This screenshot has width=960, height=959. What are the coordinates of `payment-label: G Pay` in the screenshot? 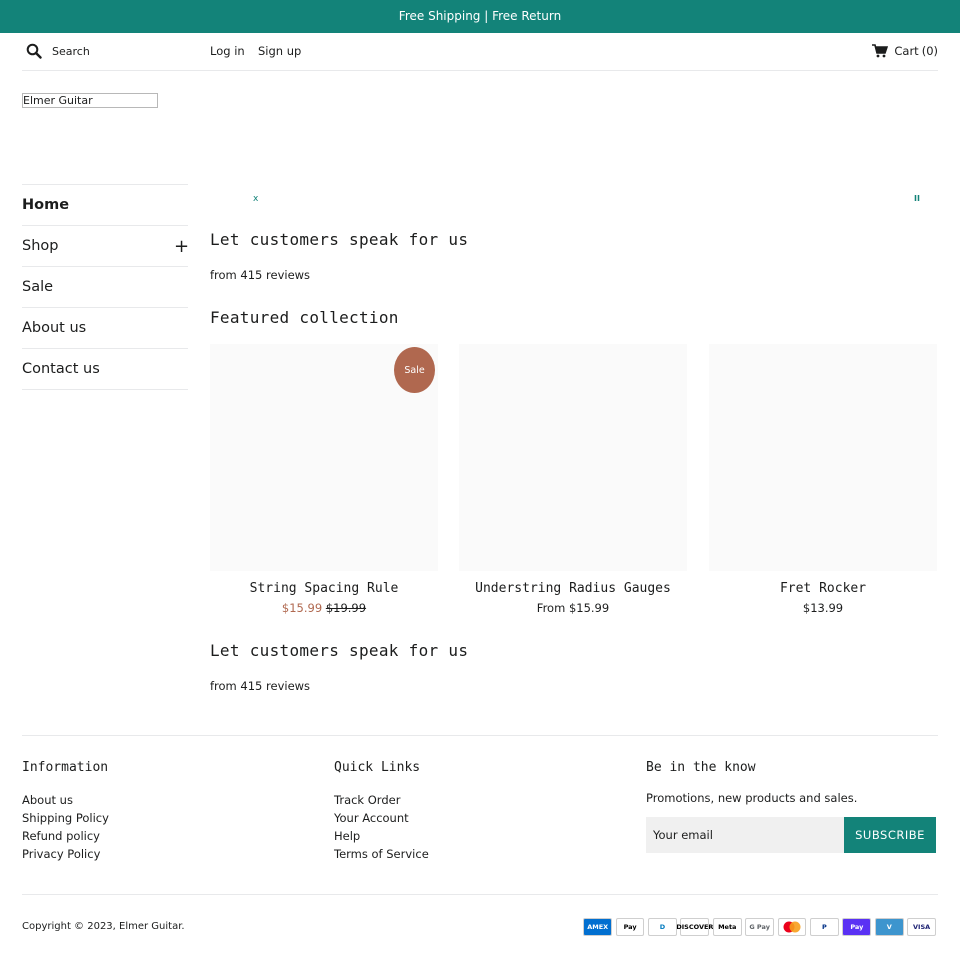 It's located at (759, 927).